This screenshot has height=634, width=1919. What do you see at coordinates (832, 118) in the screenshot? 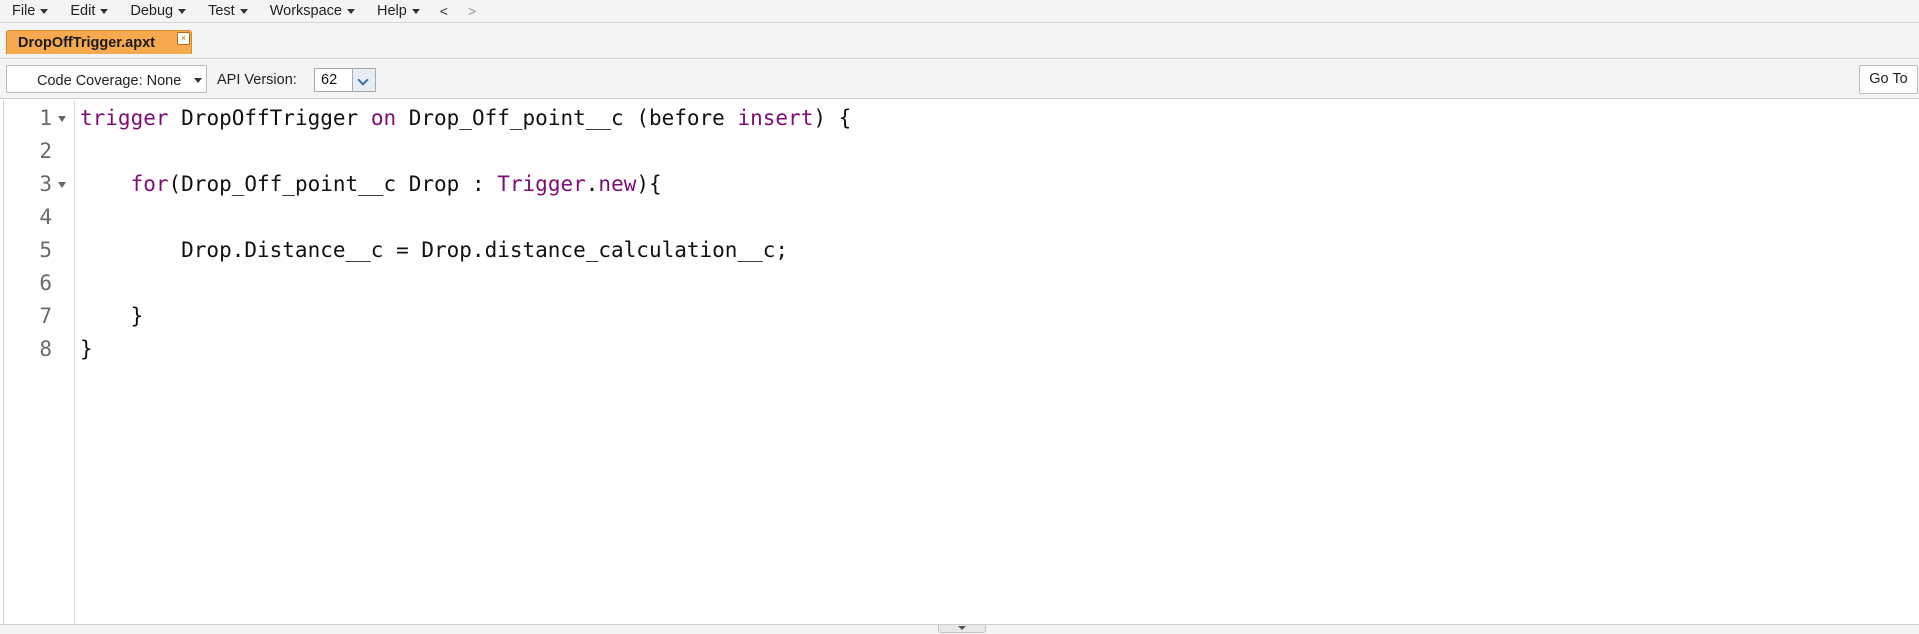
I see `code-text: ) {` at bounding box center [832, 118].